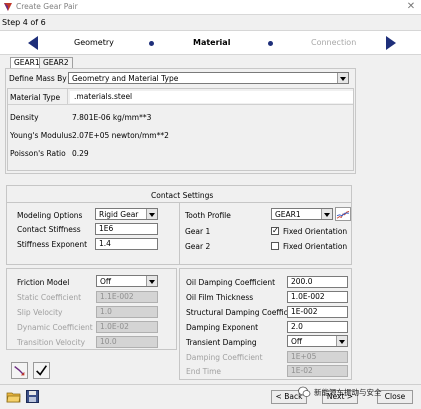  I want to click on watermark-text: 新能源车振动与安全, so click(348, 392).